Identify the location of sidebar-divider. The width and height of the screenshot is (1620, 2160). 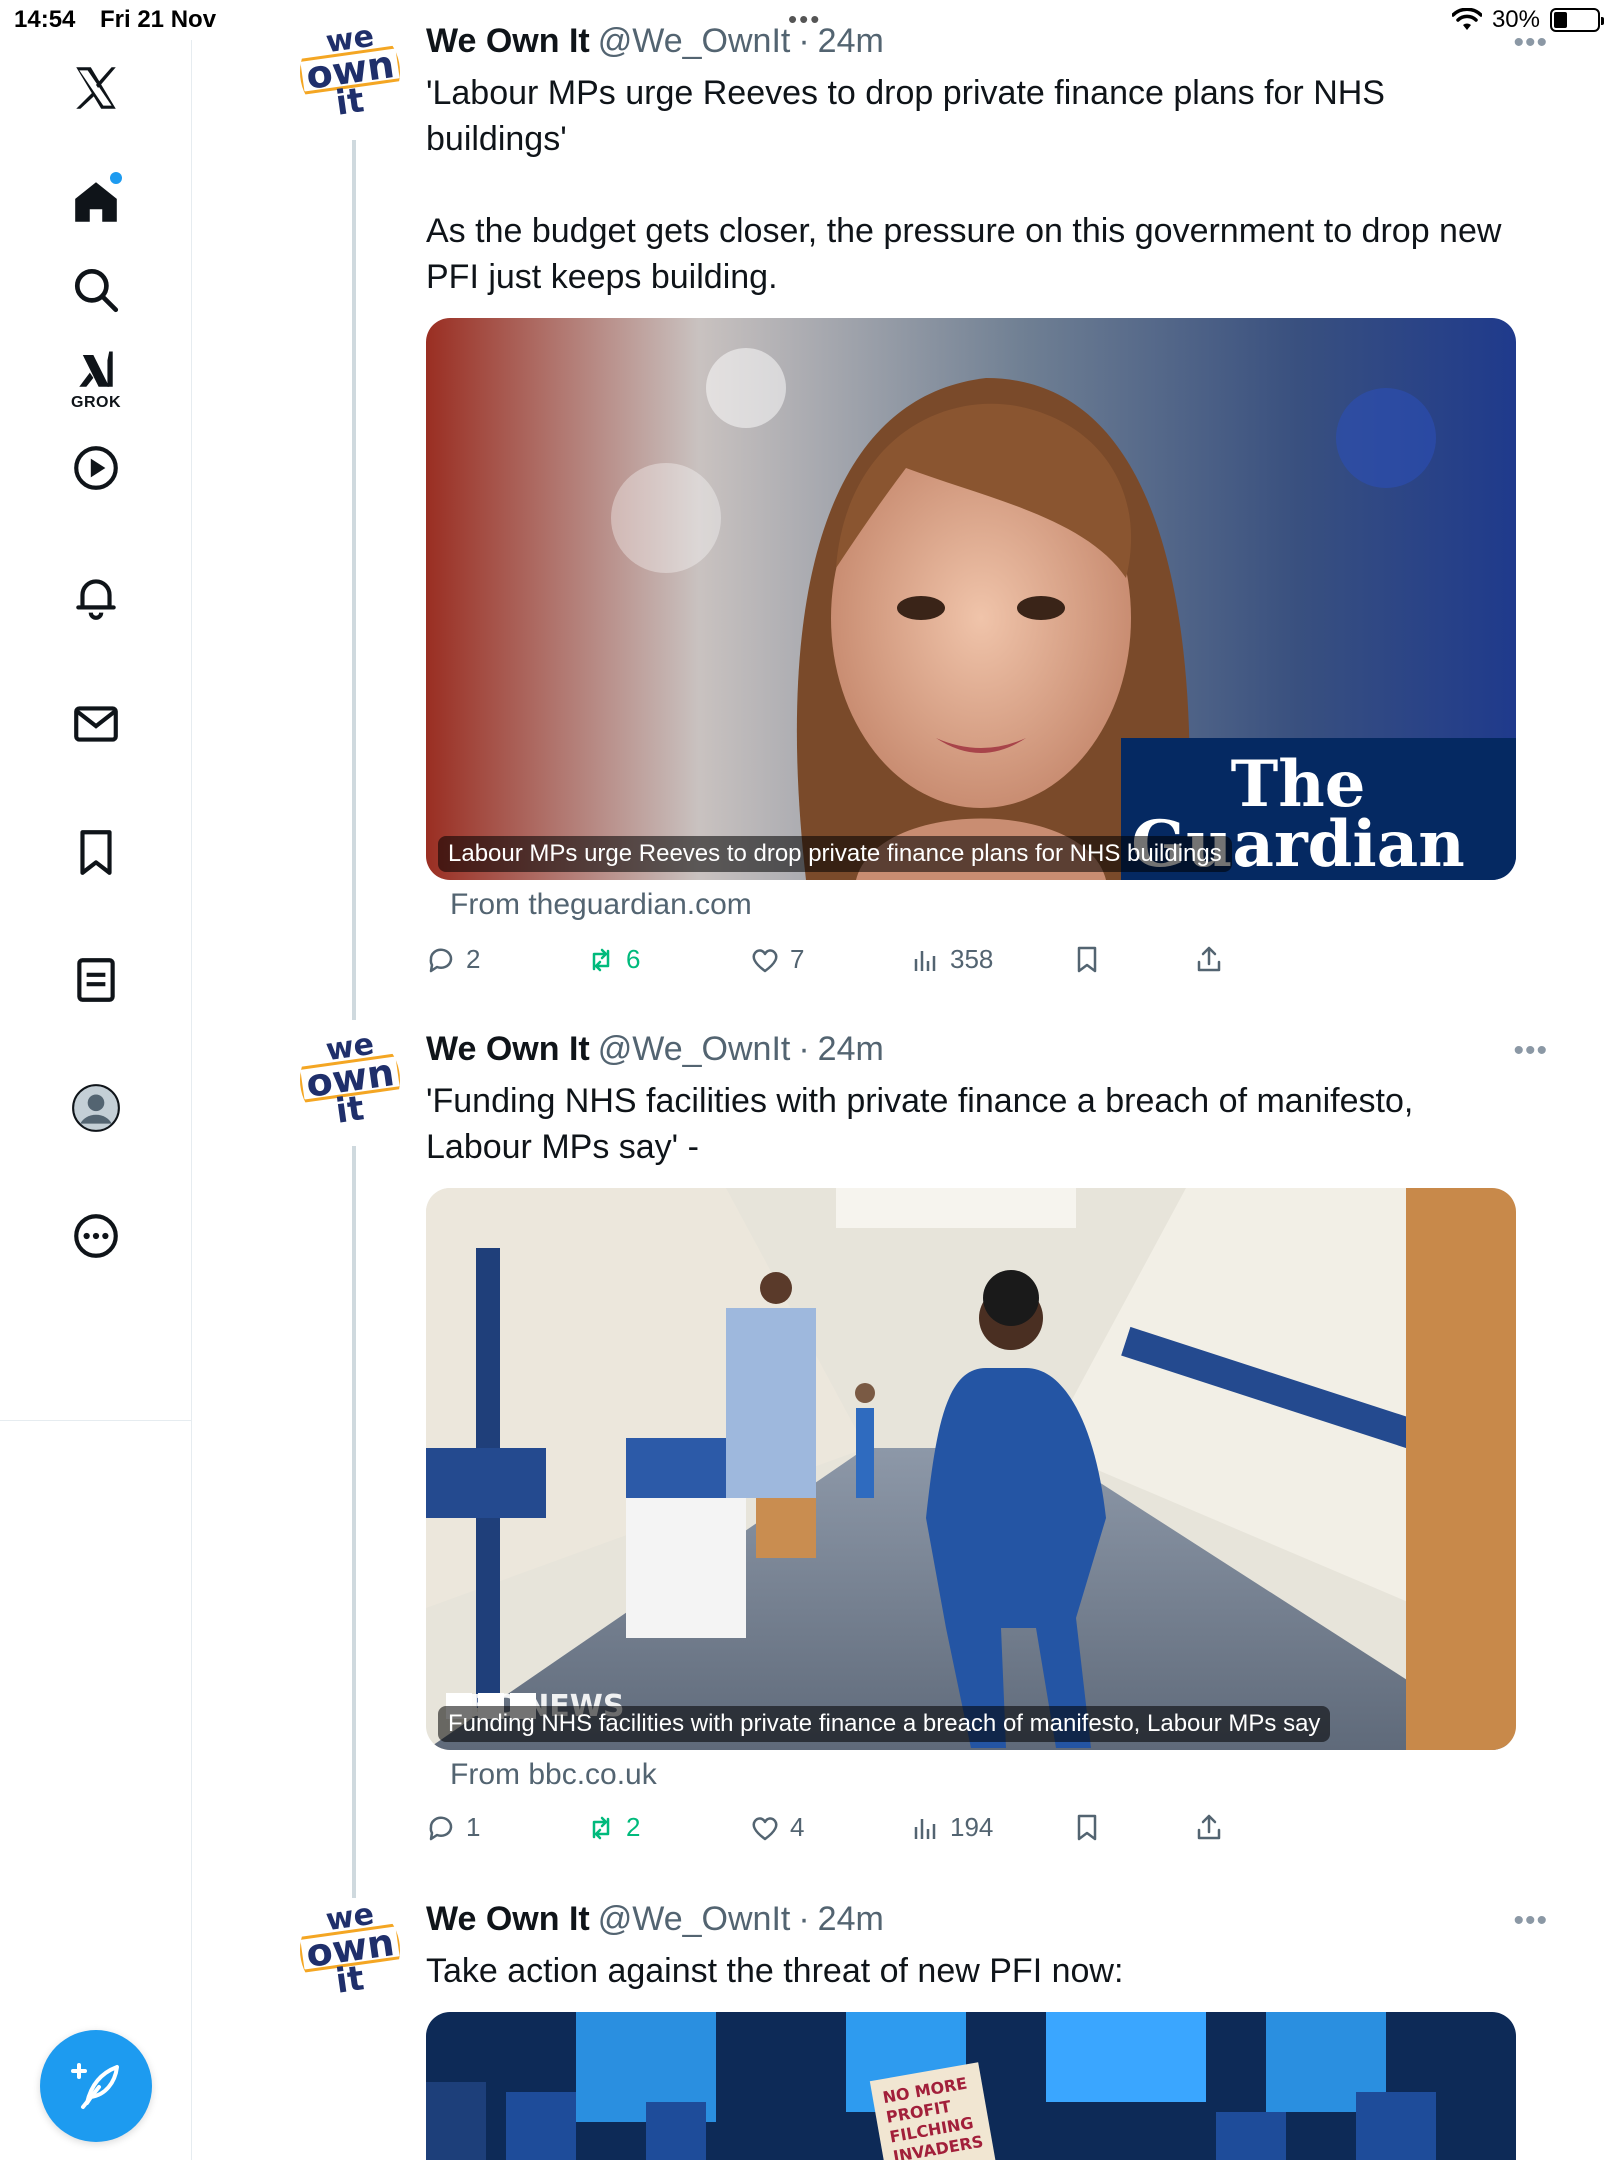
(96, 1420).